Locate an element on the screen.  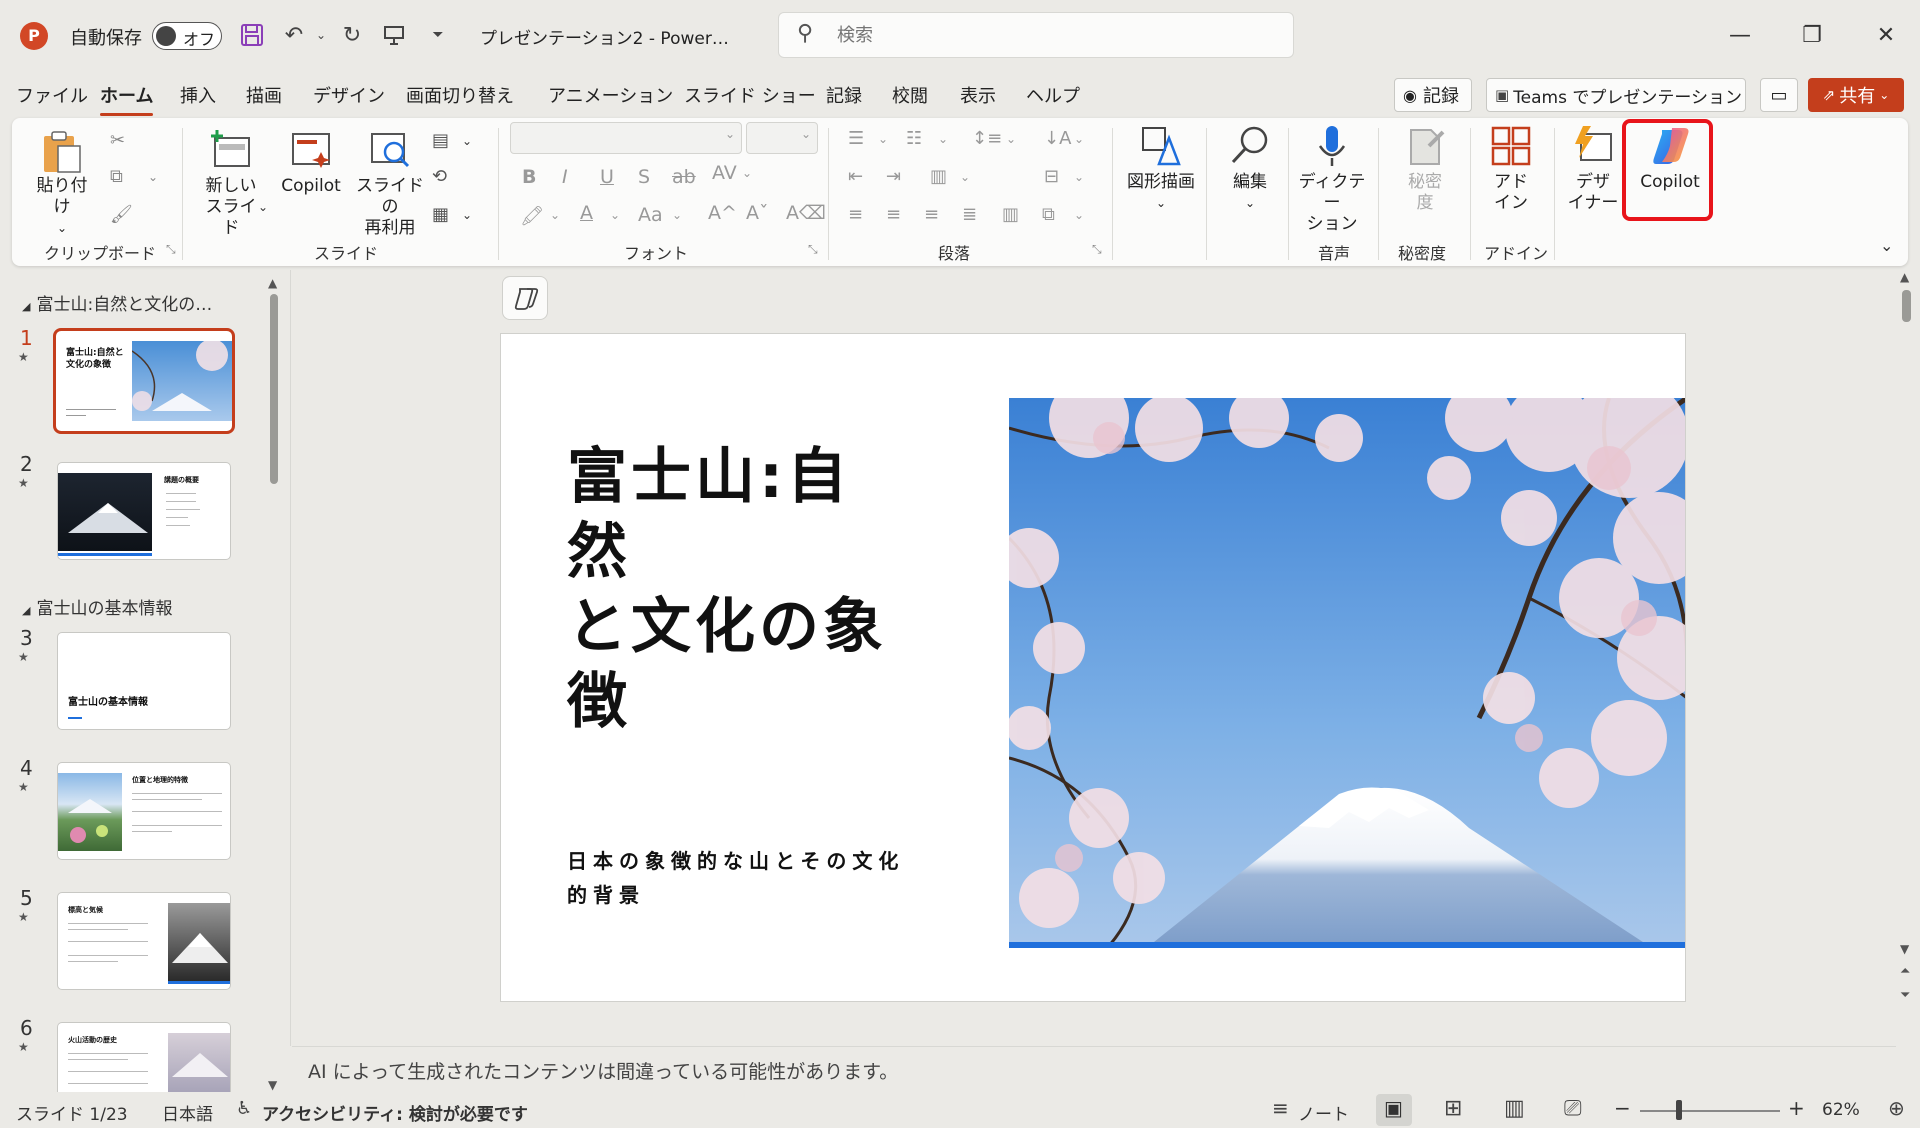
tab-insert: 挿入 is located at coordinates (198, 95).